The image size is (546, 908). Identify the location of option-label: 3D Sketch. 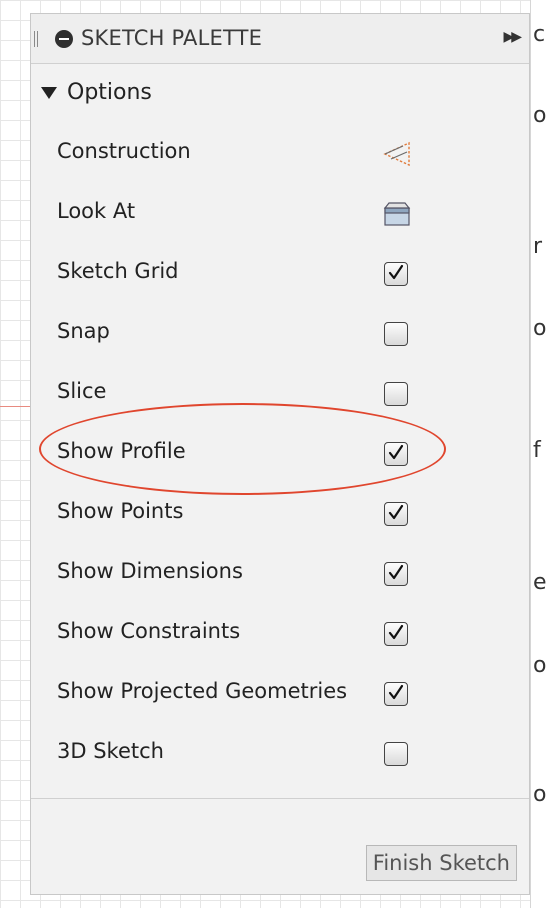
(110, 751).